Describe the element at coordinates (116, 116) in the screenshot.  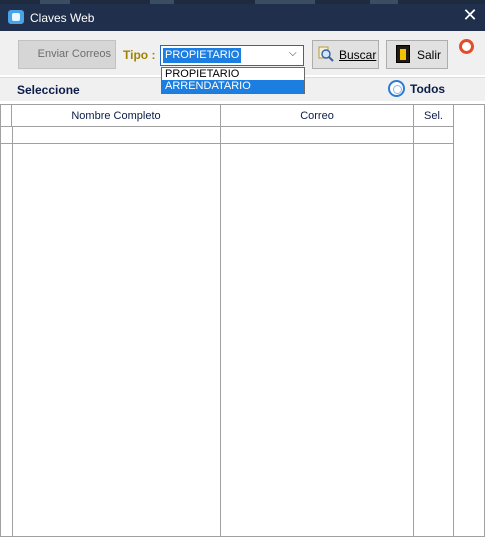
I see `column-header-nombre: Nombre Completo` at that location.